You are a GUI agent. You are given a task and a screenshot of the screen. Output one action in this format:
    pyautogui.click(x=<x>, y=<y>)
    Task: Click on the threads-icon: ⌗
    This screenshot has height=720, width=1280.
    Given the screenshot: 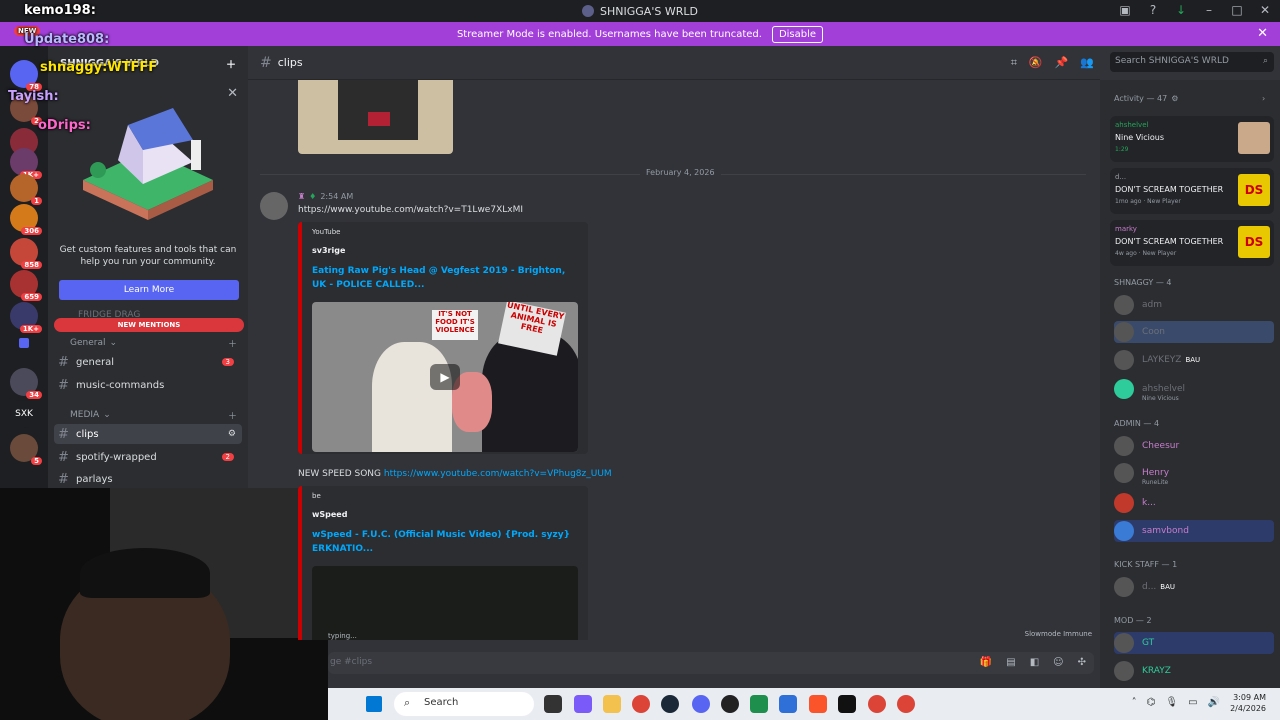 What is the action you would take?
    pyautogui.click(x=1014, y=63)
    